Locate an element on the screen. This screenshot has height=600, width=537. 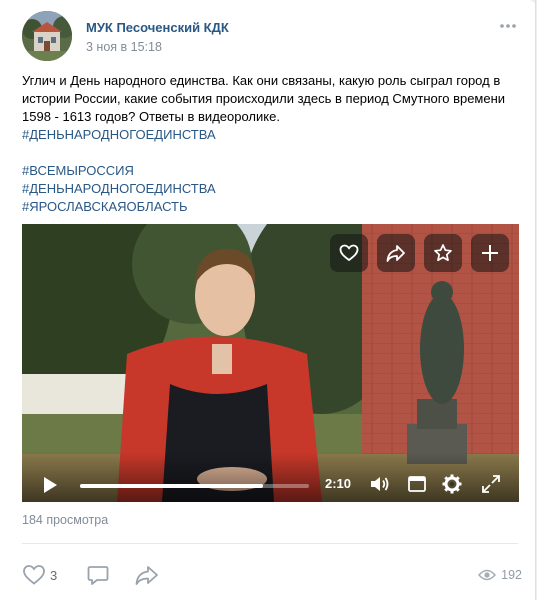
post-actions: 3 192 is located at coordinates (272, 575).